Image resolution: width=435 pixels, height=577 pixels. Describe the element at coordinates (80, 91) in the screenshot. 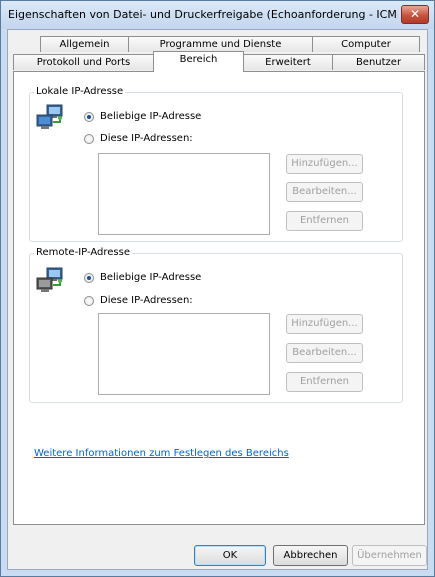

I see `local-ip-legend: Lokale IP-Adresse` at that location.